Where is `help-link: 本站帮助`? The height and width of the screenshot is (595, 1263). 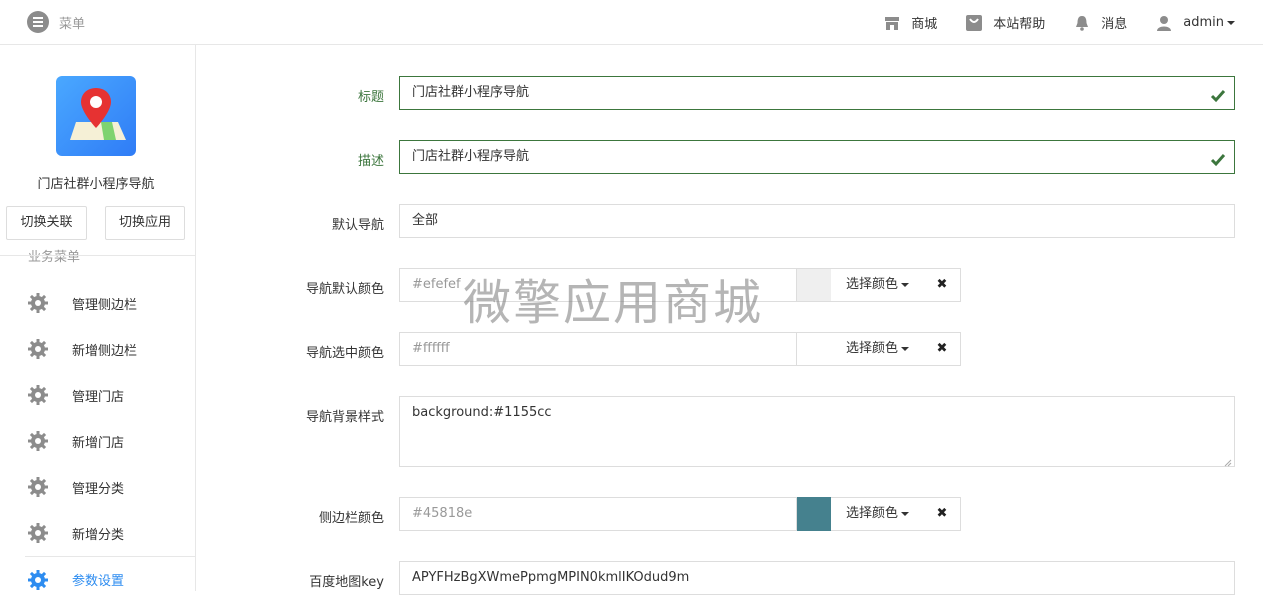 help-link: 本站帮助 is located at coordinates (1005, 22).